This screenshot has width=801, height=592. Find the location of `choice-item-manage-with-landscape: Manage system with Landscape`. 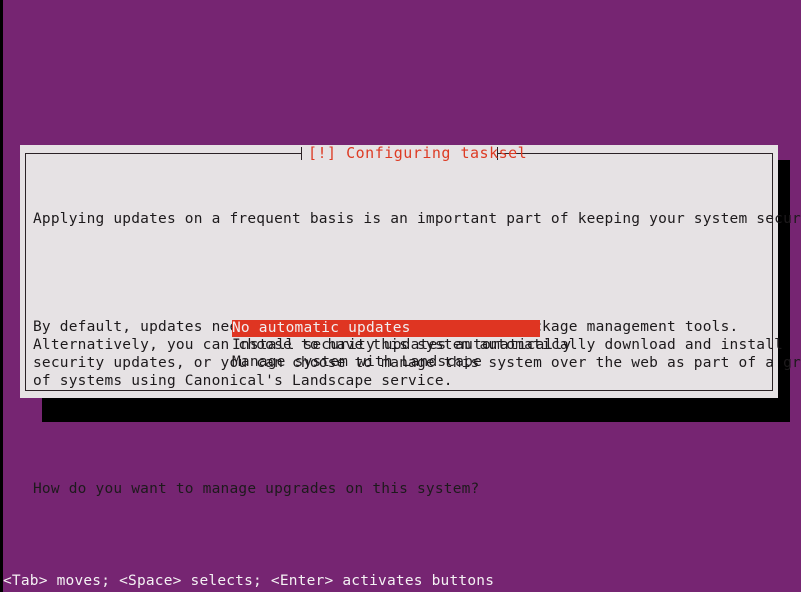

choice-item-manage-with-landscape: Manage system with Landscape is located at coordinates (401, 362).